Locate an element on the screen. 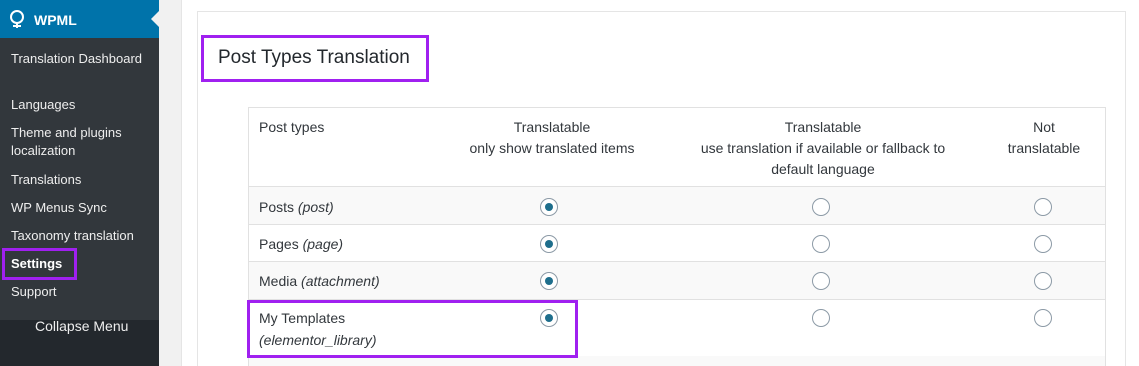 Image resolution: width=1139 pixels, height=366 pixels. sidebar-item-translations: Translations is located at coordinates (81, 180).